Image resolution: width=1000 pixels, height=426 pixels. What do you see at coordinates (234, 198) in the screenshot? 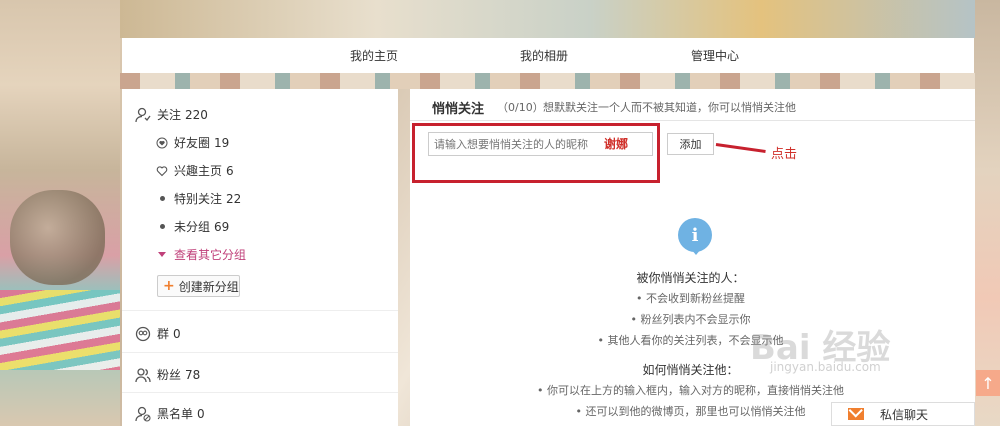
I see `sub-special-follow-count: 22` at bounding box center [234, 198].